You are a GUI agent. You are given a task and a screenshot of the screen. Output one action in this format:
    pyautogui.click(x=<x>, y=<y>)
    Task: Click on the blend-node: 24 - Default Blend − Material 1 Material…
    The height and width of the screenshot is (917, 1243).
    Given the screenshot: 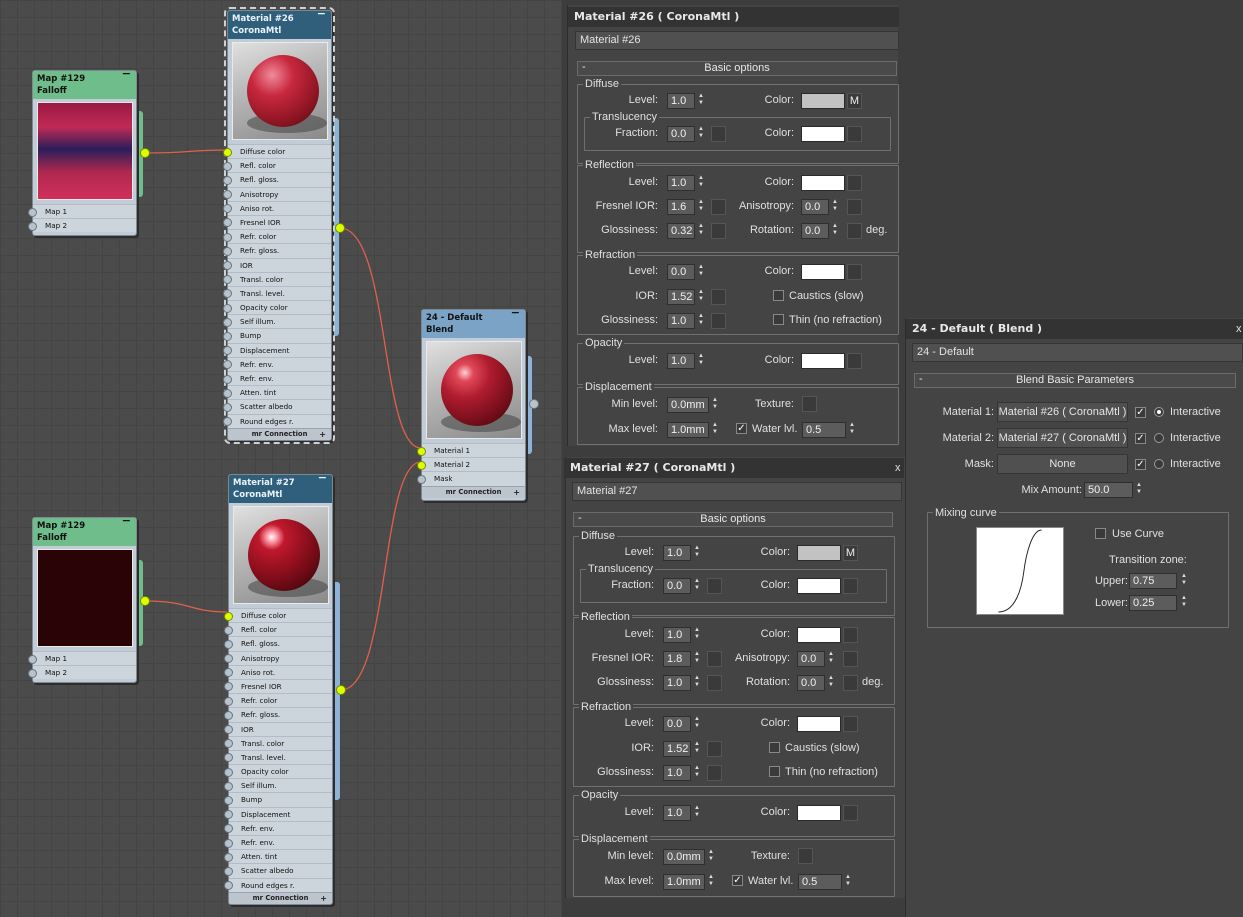 What is the action you would take?
    pyautogui.click(x=471, y=404)
    